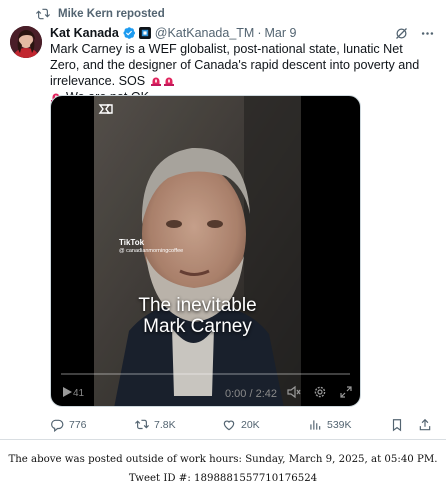 The height and width of the screenshot is (500, 446). Describe the element at coordinates (236, 394) in the screenshot. I see `current-time: 0:00` at that location.